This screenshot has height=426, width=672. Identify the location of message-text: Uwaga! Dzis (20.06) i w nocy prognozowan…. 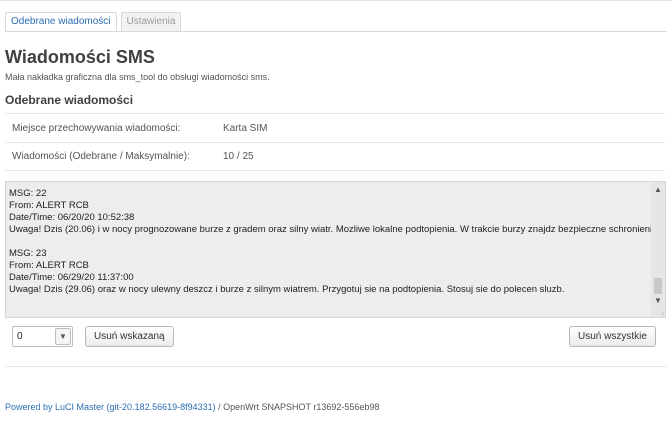
(330, 229).